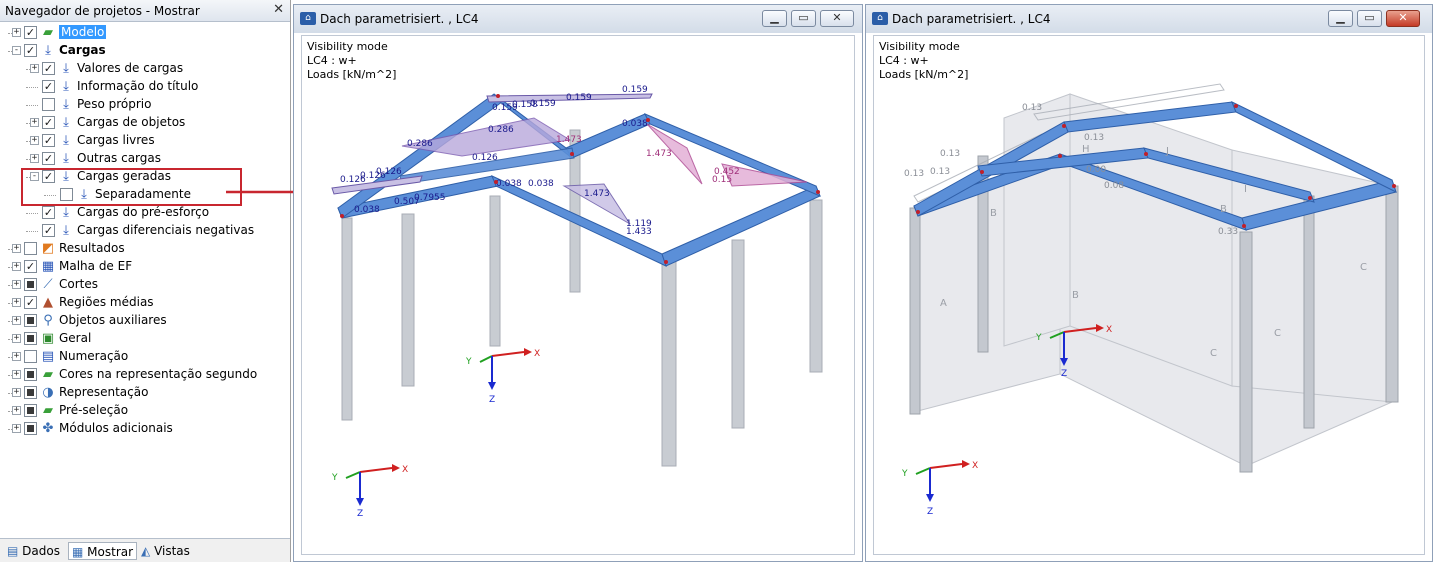 The width and height of the screenshot is (1433, 562). Describe the element at coordinates (145, 51) in the screenshot. I see `tree-item-cargas: - ✓ ⤓ Cargas` at that location.